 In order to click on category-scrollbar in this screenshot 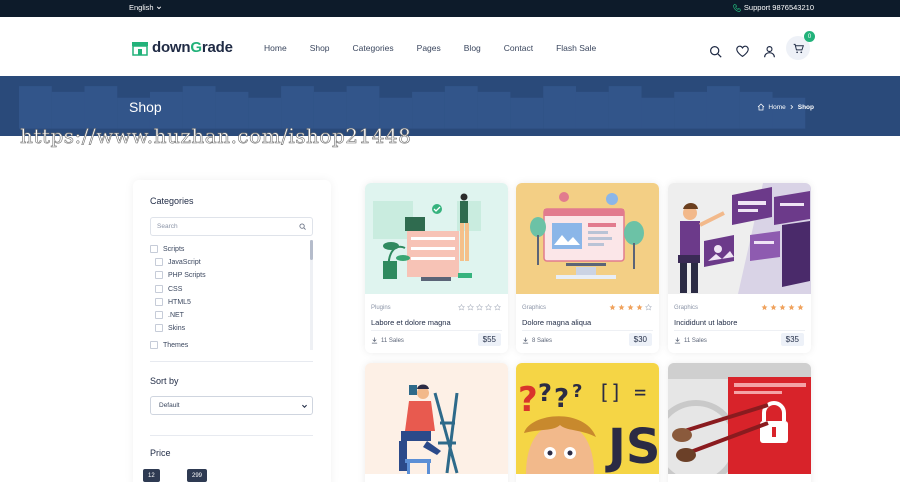, I will do `click(311, 295)`.